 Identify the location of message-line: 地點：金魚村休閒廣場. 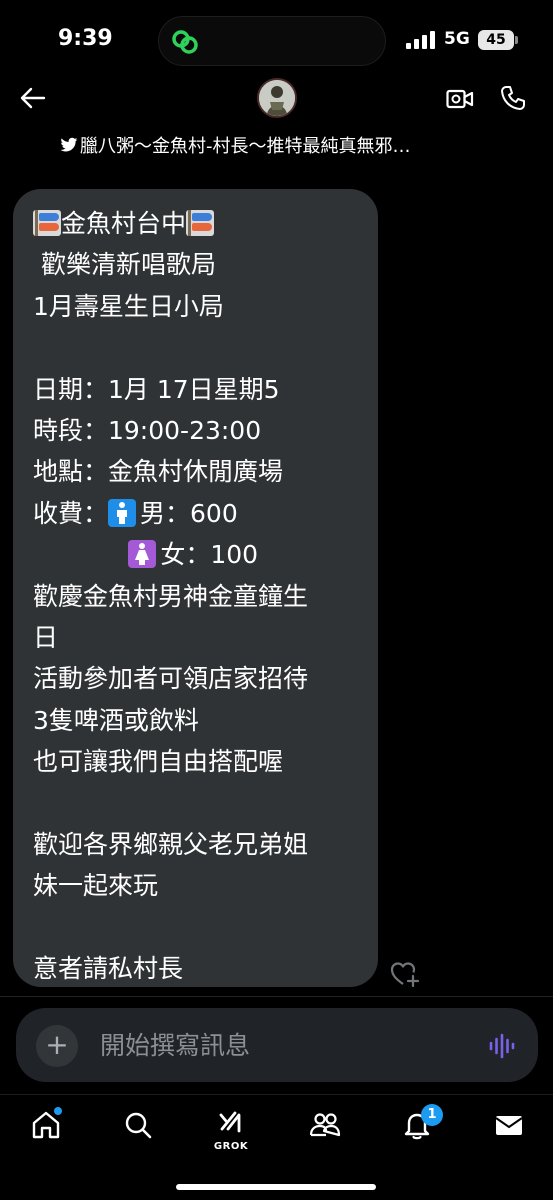
(196, 471).